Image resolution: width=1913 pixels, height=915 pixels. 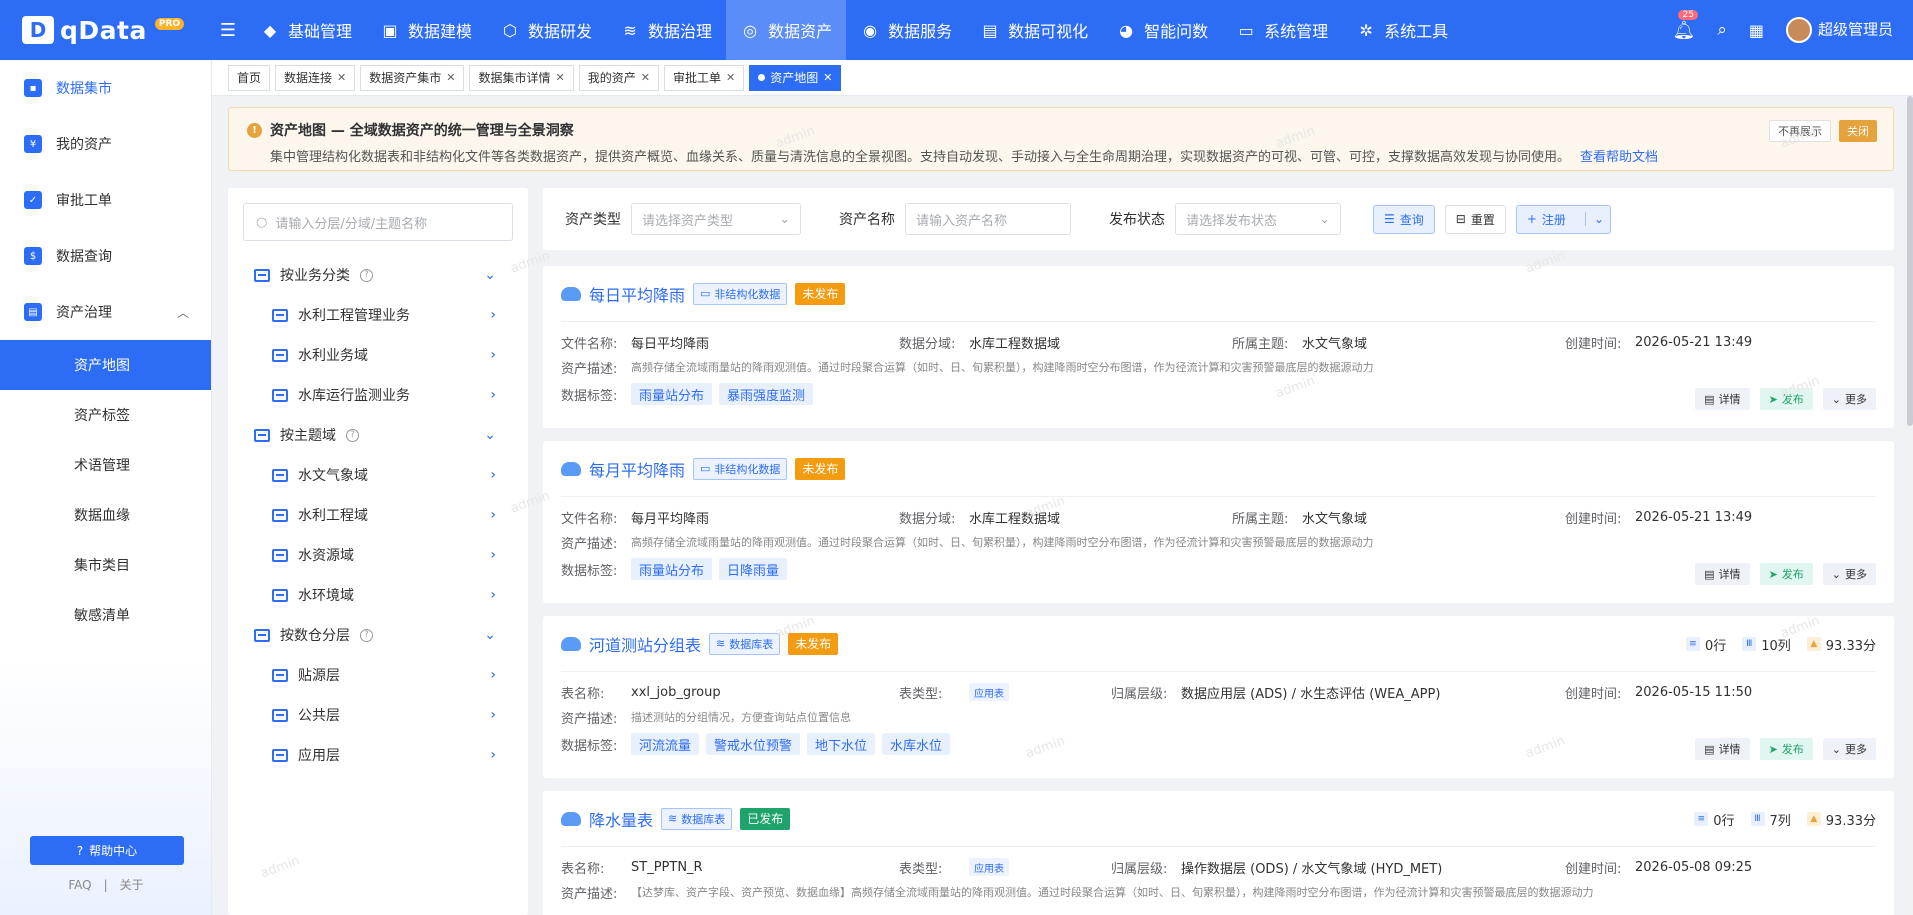 What do you see at coordinates (665, 744) in the screenshot?
I see `data-tag: 河流流量` at bounding box center [665, 744].